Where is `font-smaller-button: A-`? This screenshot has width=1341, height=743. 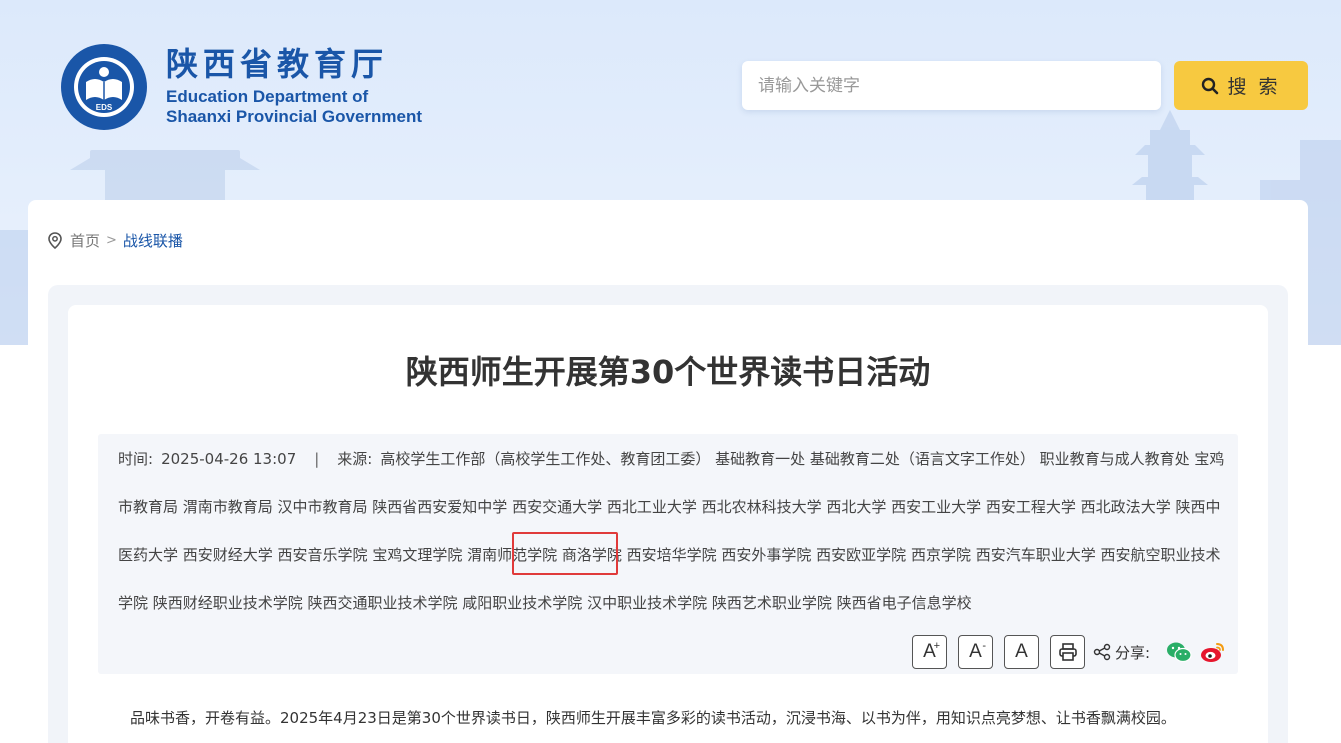 font-smaller-button: A- is located at coordinates (975, 652).